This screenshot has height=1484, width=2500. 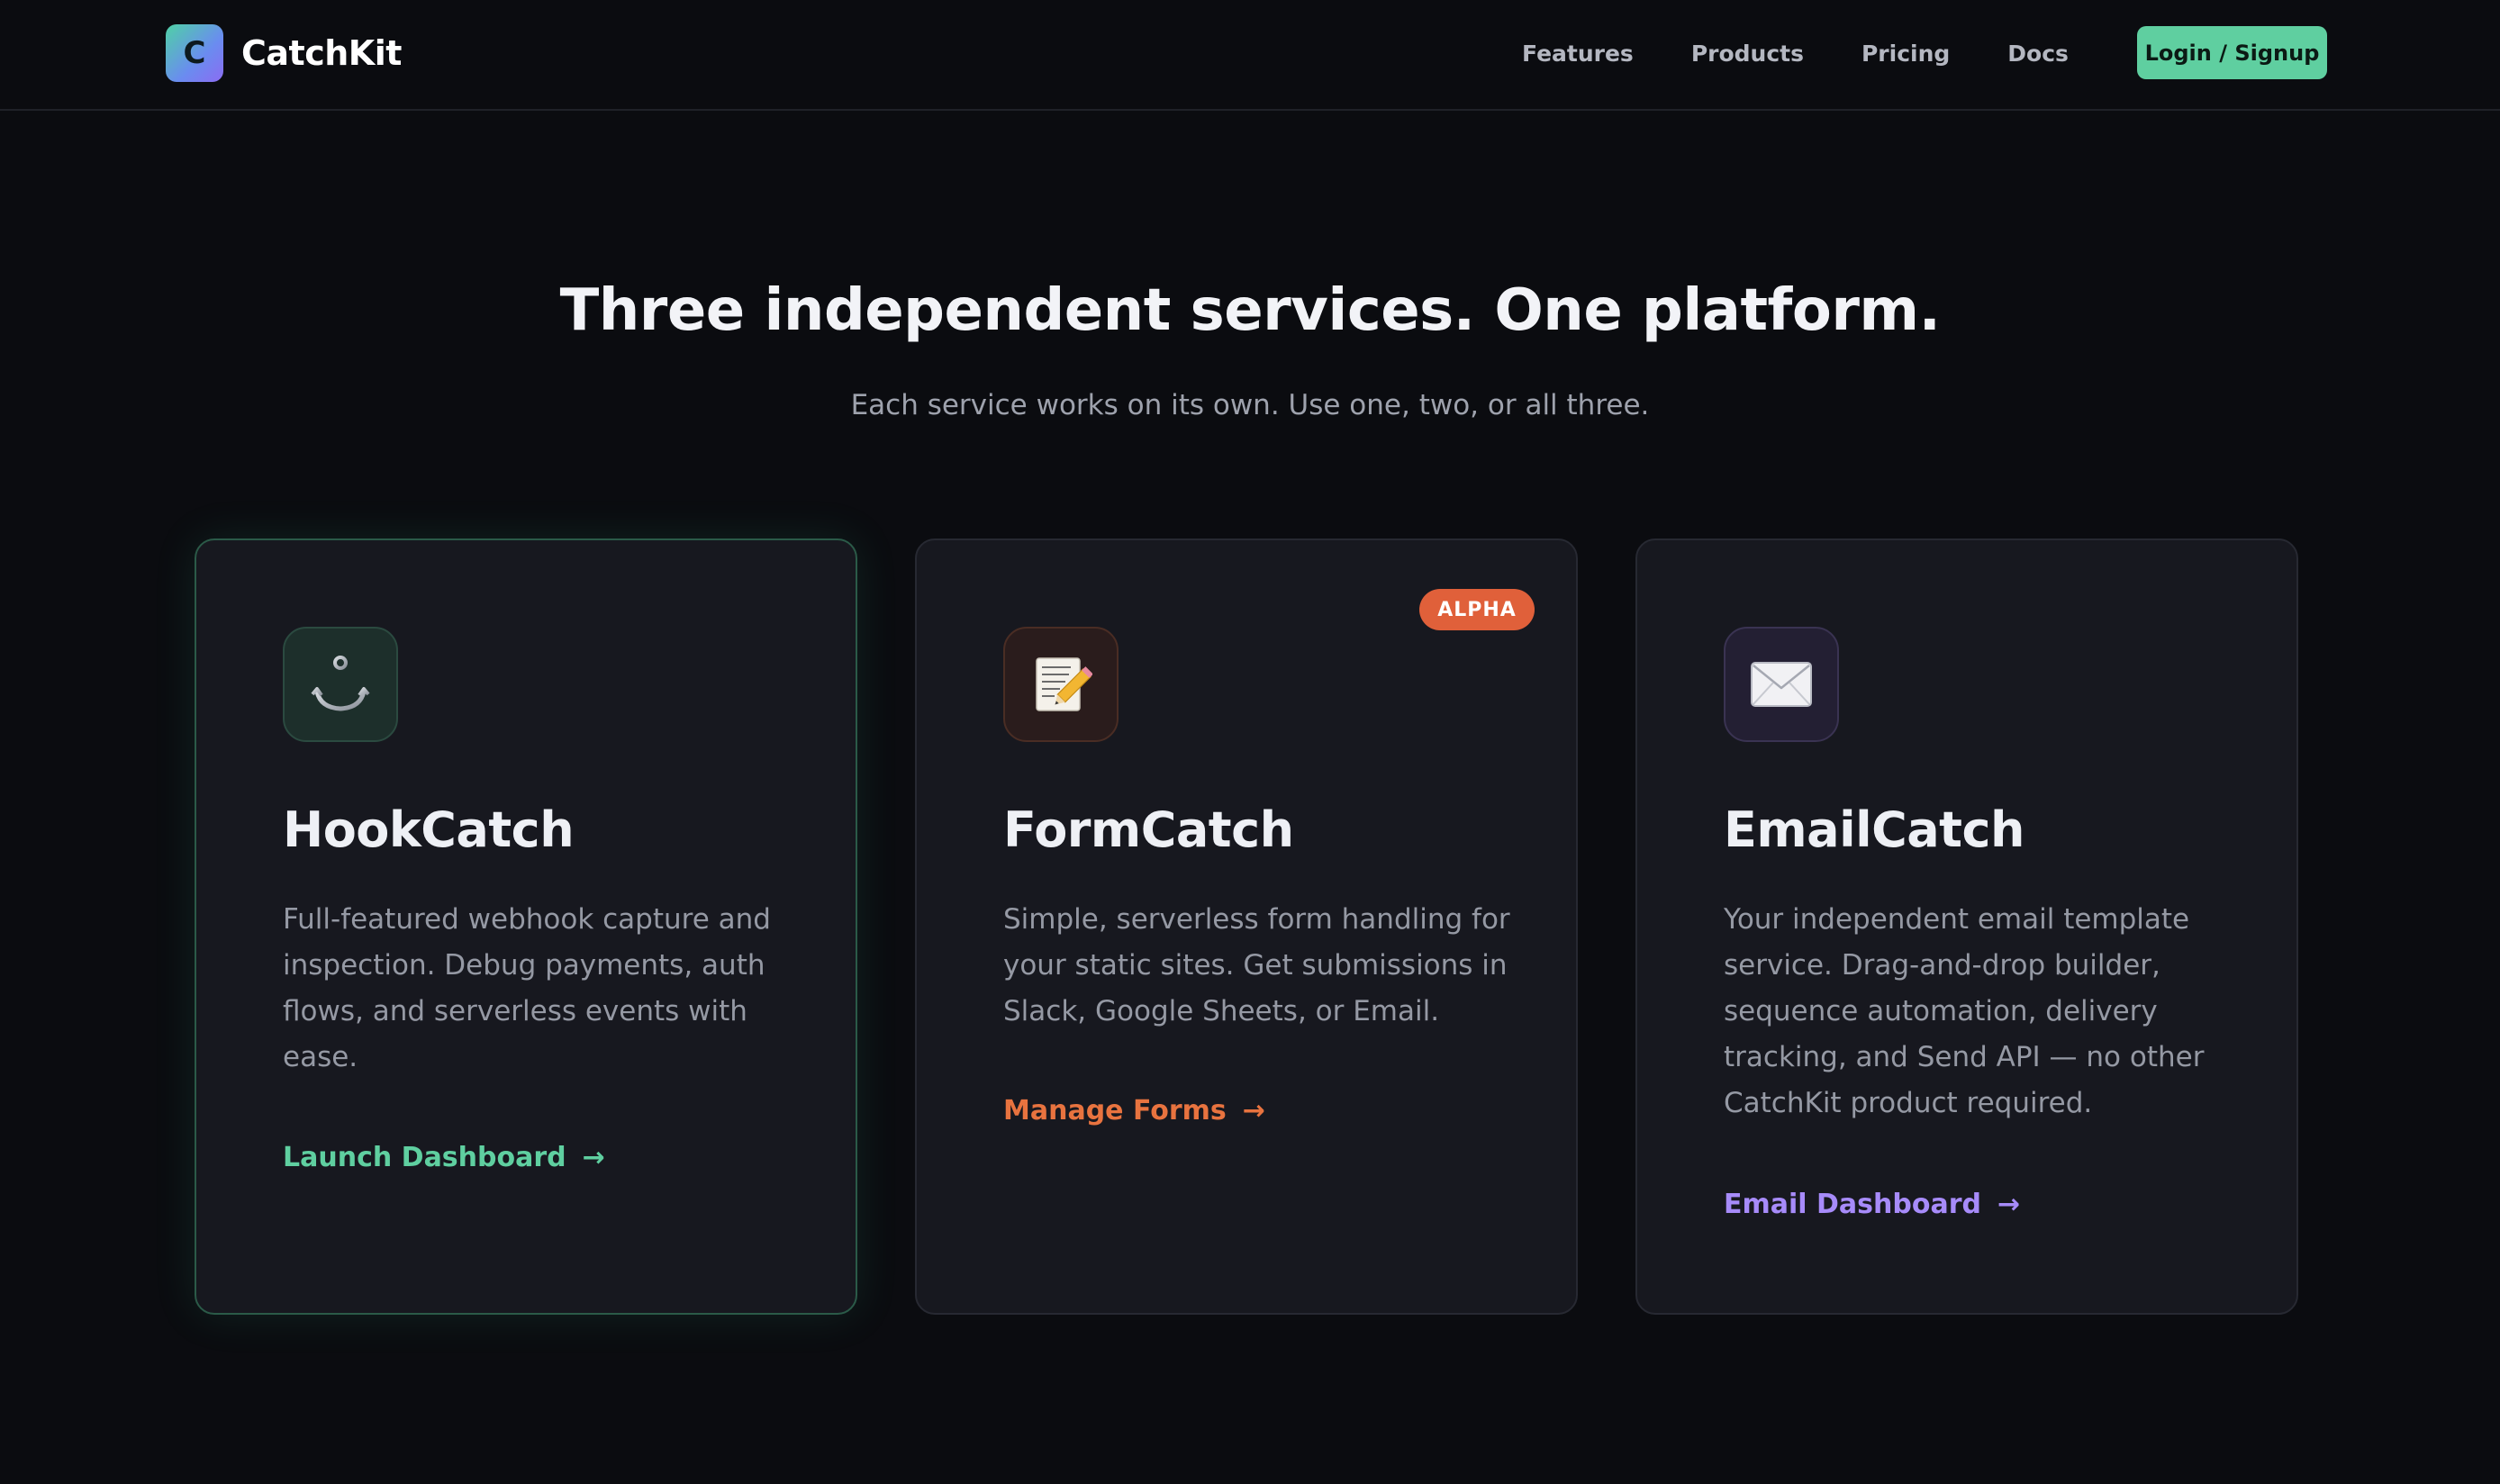 What do you see at coordinates (1748, 54) in the screenshot?
I see `nav-link-products: Products` at bounding box center [1748, 54].